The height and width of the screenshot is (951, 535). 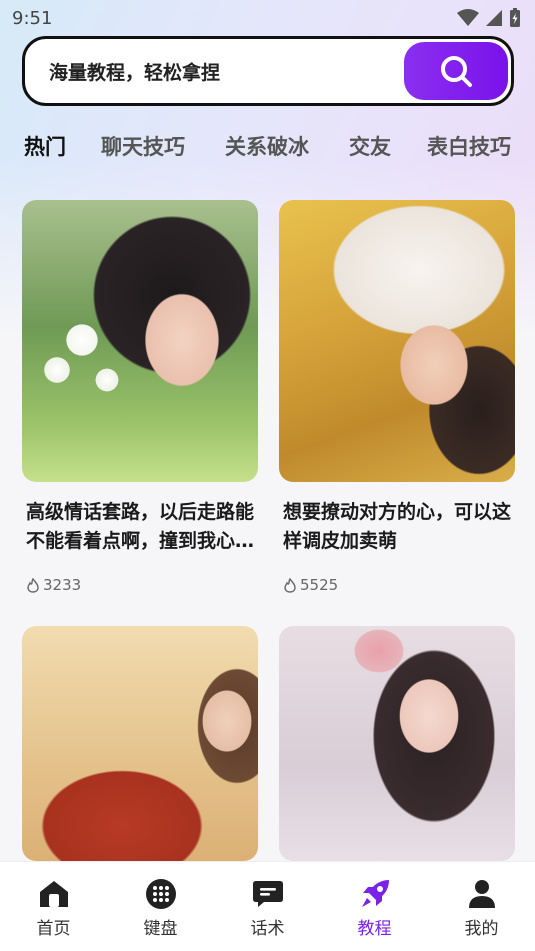 What do you see at coordinates (481, 929) in the screenshot?
I see `nav-label: 我的` at bounding box center [481, 929].